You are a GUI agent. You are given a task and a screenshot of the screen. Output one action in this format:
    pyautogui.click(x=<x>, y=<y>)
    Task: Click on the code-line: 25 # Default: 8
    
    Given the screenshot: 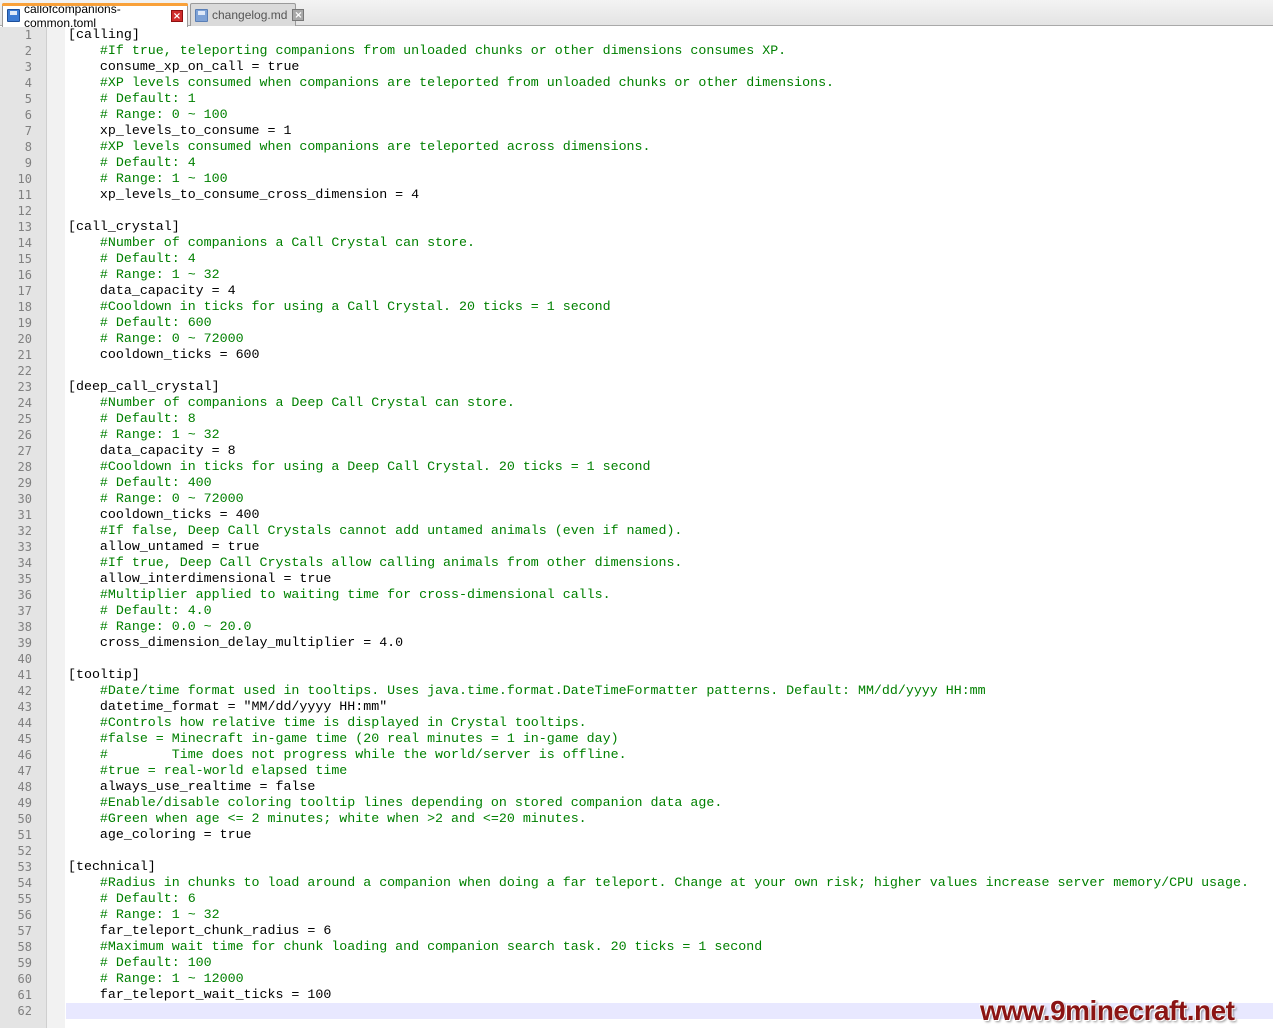 What is the action you would take?
    pyautogui.click(x=636, y=419)
    